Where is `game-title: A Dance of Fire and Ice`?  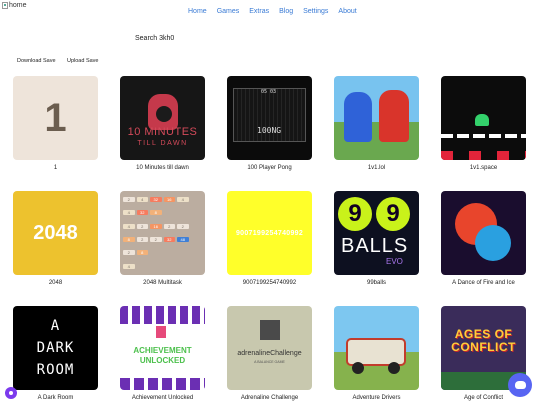
game-title: A Dance of Fire and Ice is located at coordinates (483, 283).